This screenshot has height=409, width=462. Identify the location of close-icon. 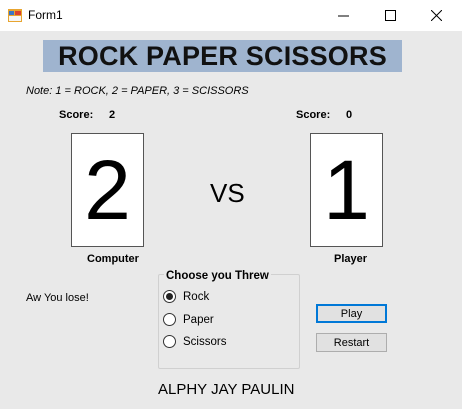
(436, 15).